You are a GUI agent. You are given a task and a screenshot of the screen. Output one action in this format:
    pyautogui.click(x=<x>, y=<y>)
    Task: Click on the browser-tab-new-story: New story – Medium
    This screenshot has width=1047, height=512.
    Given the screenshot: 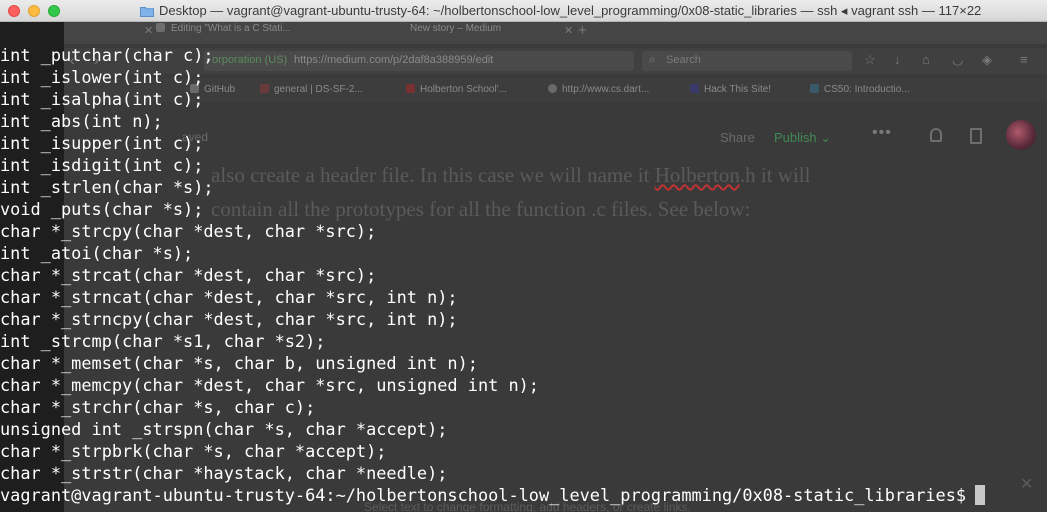 What is the action you would take?
    pyautogui.click(x=455, y=33)
    